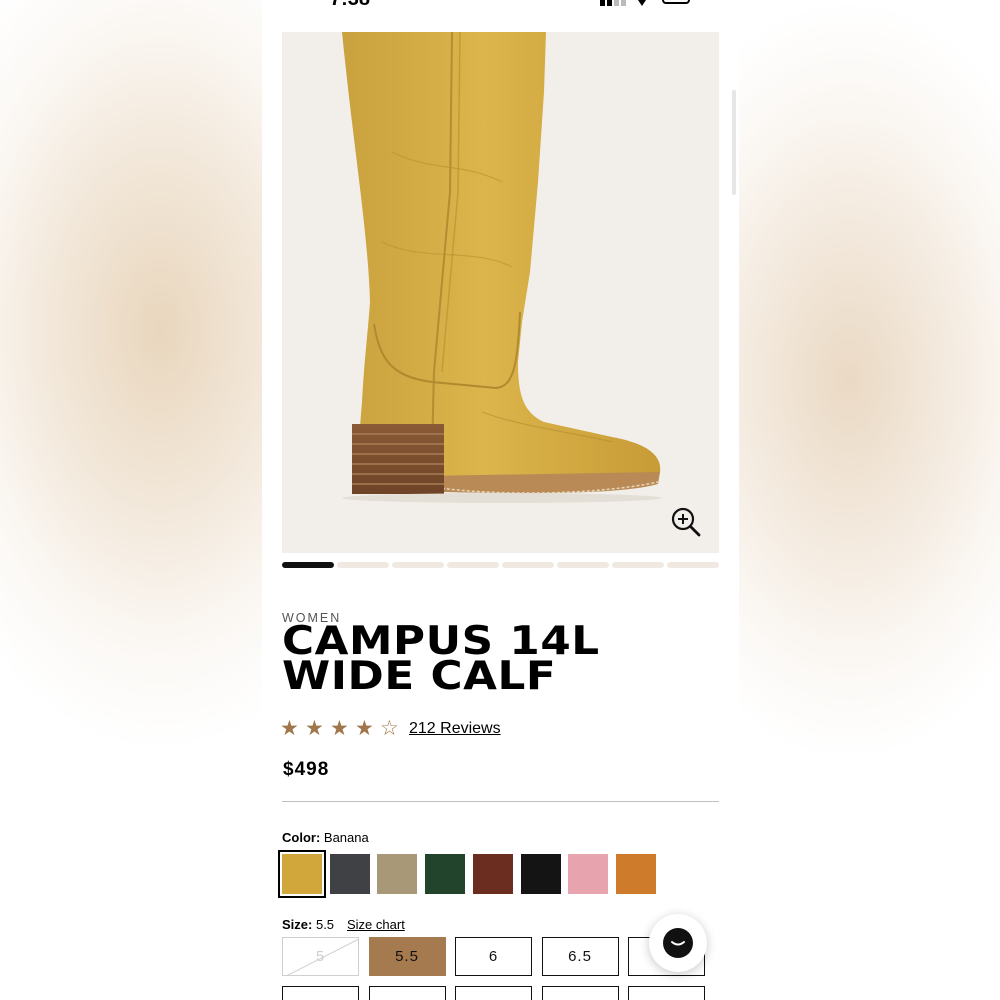 This screenshot has height=1000, width=1000. I want to click on chat-button, so click(678, 943).